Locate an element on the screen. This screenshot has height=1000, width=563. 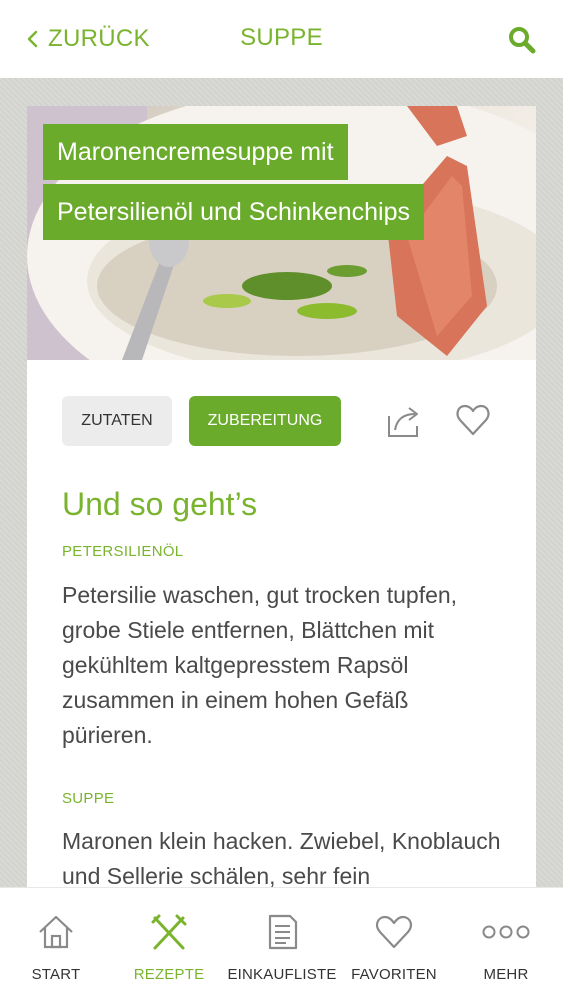
nav-label: FAVORITEN is located at coordinates (394, 974).